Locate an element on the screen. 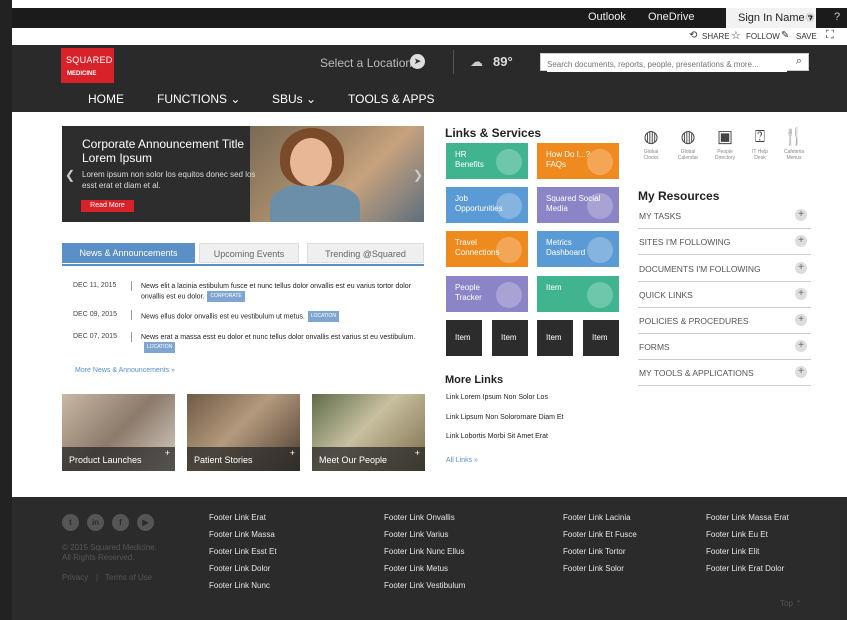 This screenshot has width=847, height=620. footer-link: Footer Link Metus is located at coordinates (416, 568).